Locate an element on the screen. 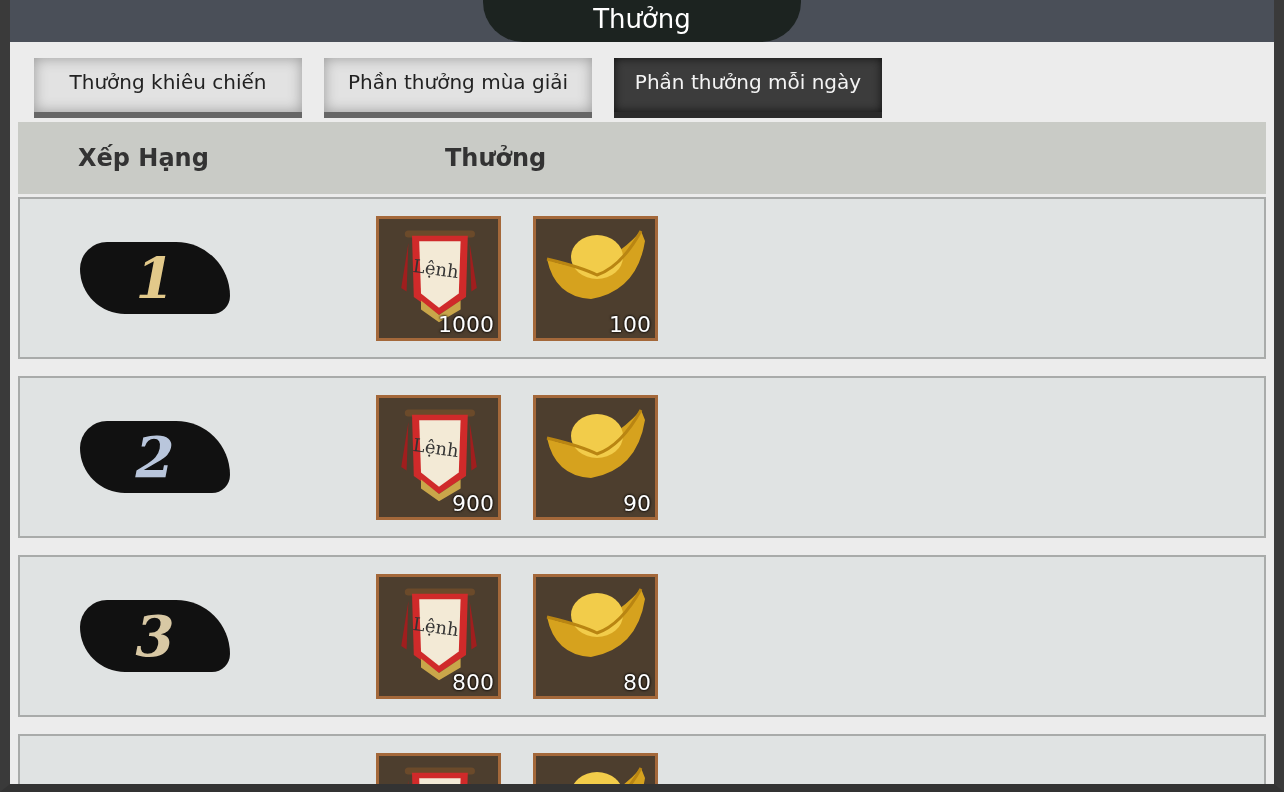 This screenshot has width=1284, height=792. rank-number: 1 is located at coordinates (155, 278).